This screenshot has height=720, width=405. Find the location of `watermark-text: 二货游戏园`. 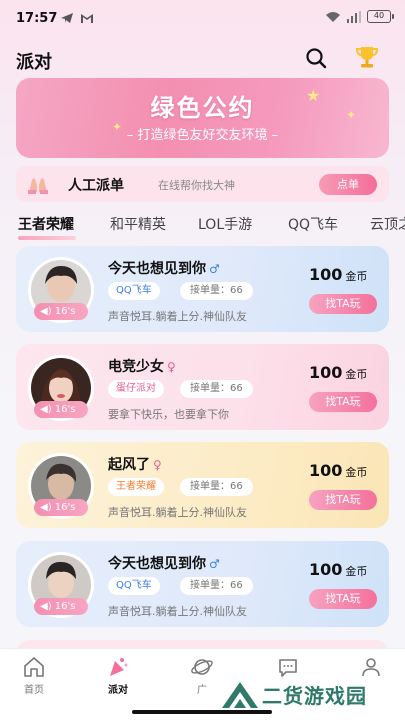

watermark-text: 二货游戏园 is located at coordinates (314, 696).